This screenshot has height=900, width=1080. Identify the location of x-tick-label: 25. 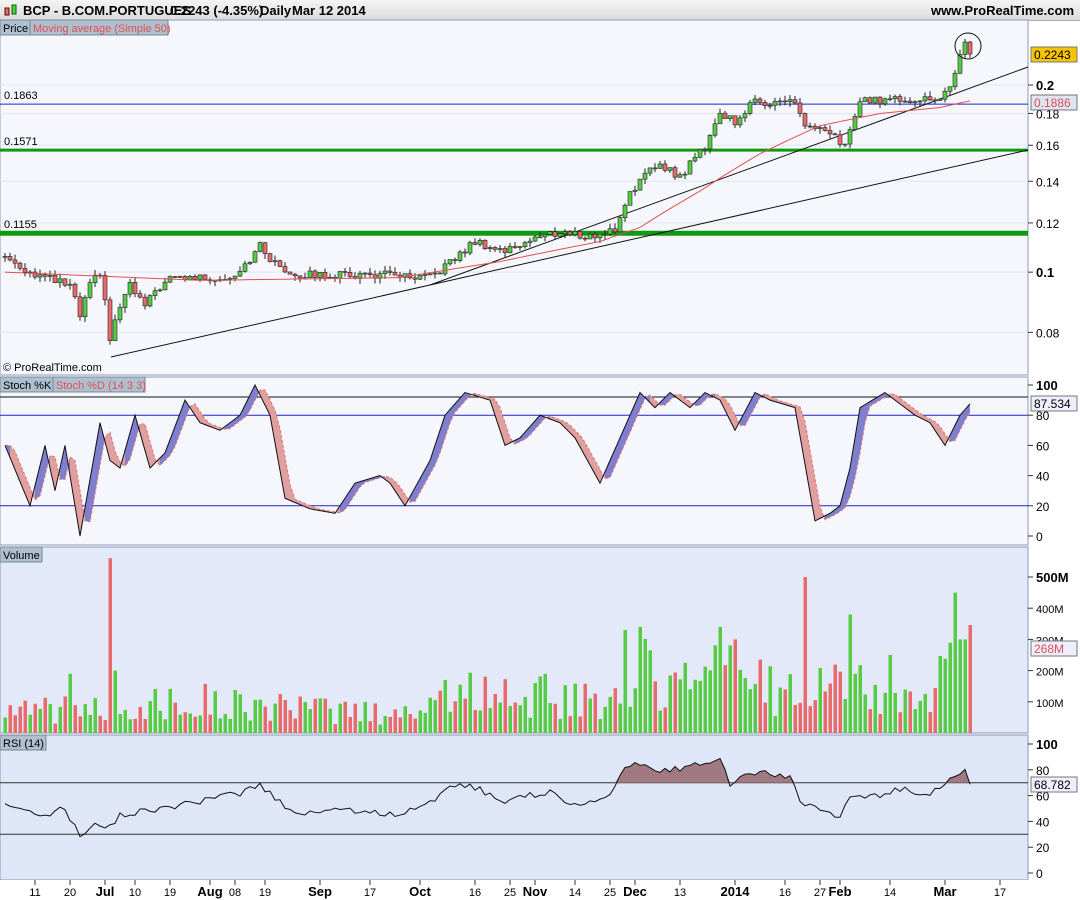
(510, 893).